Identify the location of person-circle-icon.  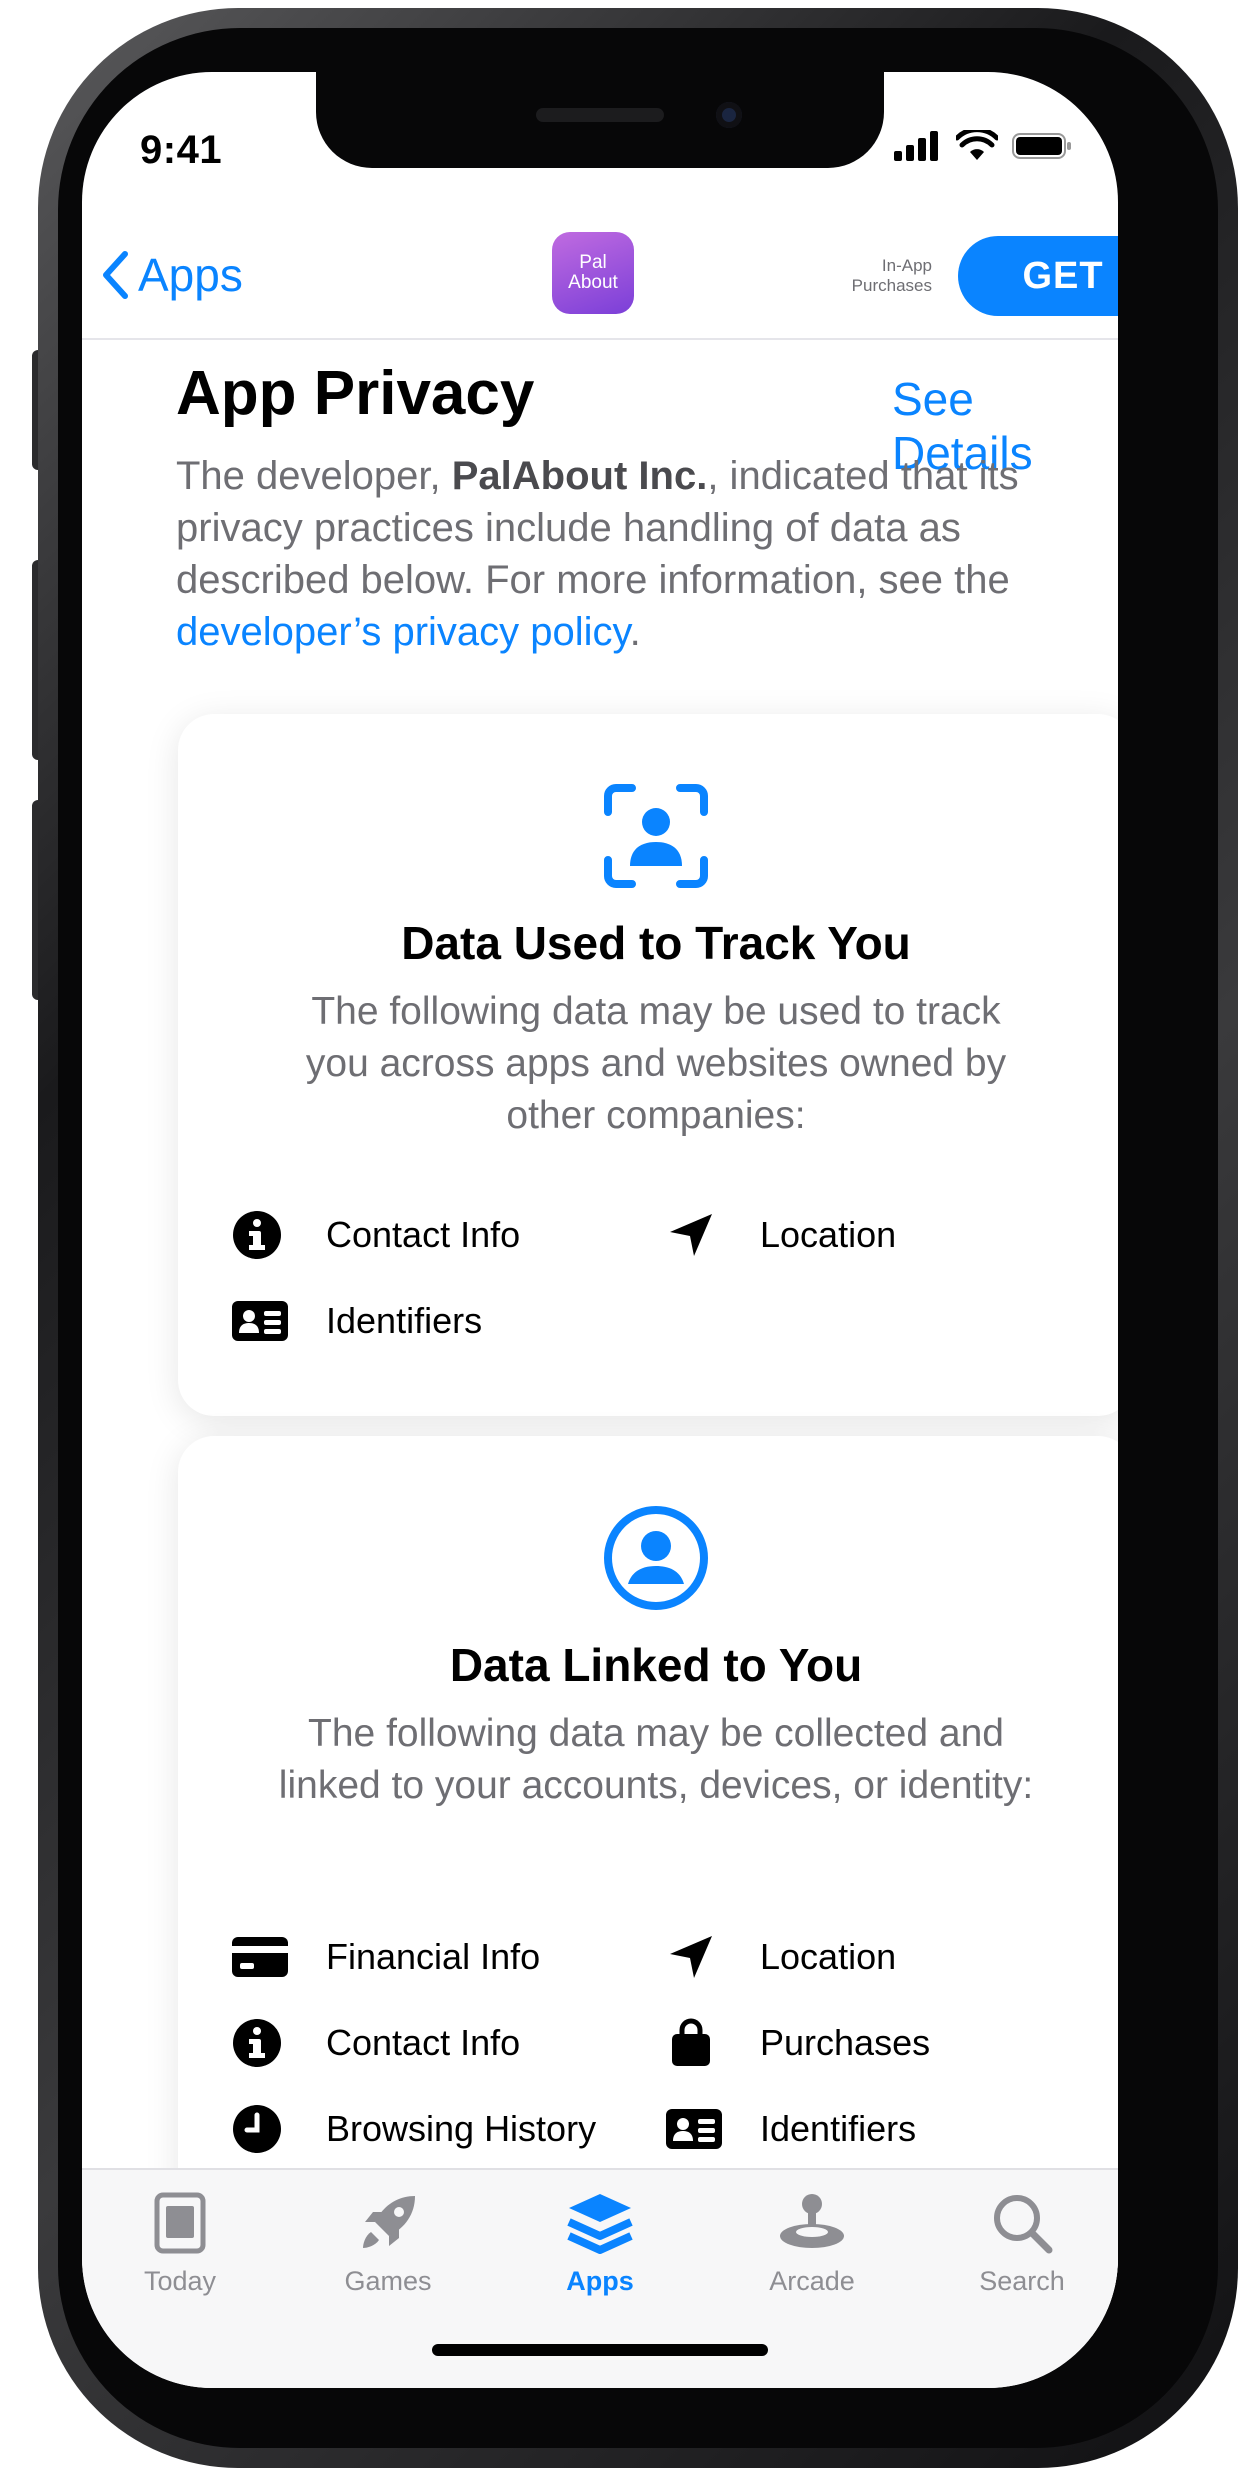
(656, 1558).